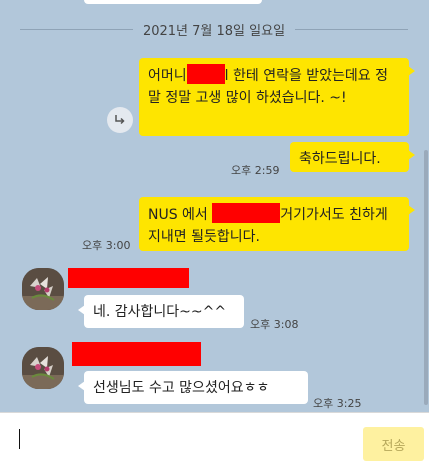  I want to click on date-divider: 2021년 7월 18일 일요일, so click(214, 29).